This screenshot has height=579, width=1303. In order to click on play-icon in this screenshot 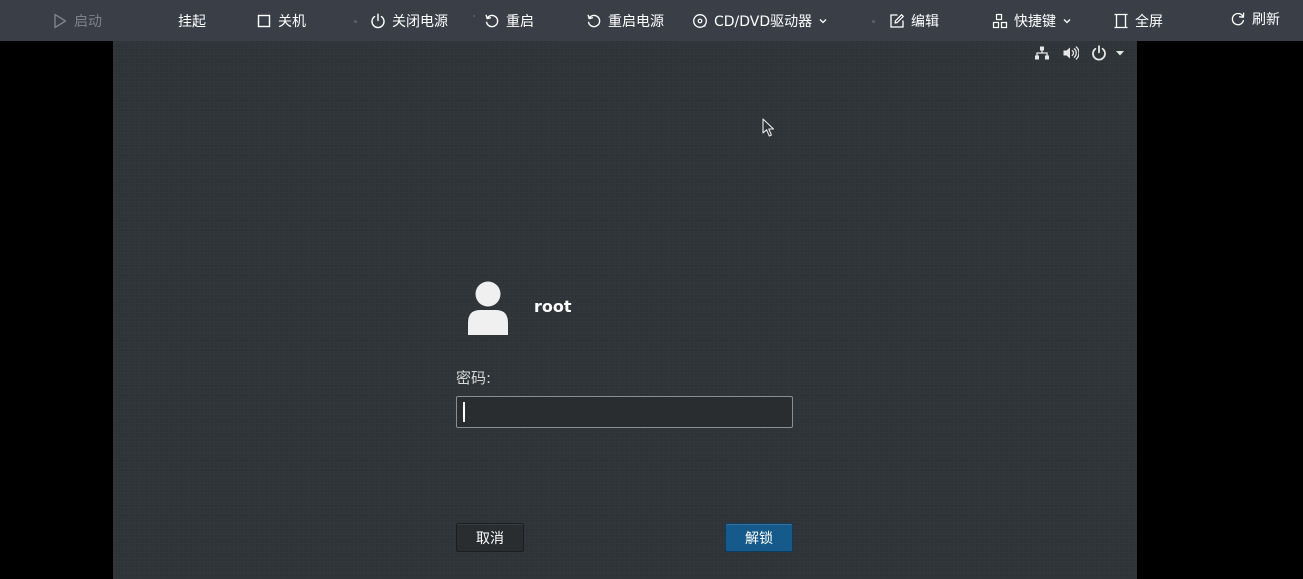, I will do `click(60, 21)`.